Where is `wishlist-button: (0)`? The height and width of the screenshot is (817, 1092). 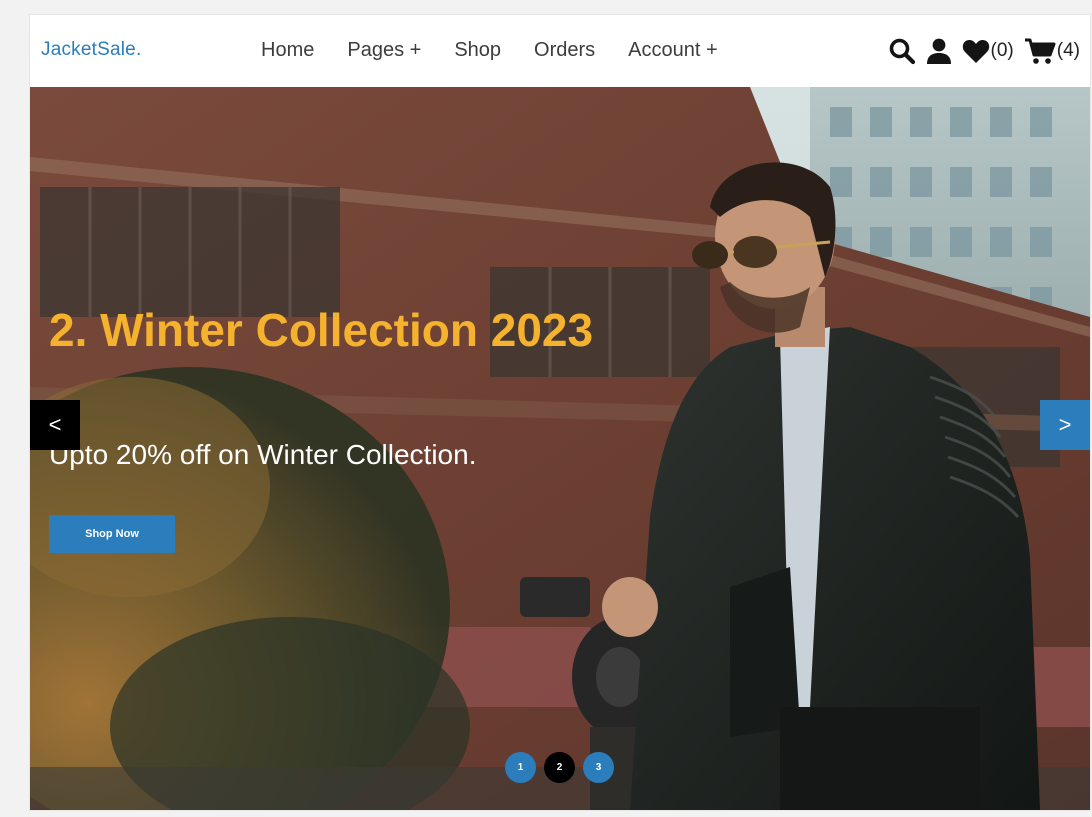
wishlist-button: (0) is located at coordinates (988, 51).